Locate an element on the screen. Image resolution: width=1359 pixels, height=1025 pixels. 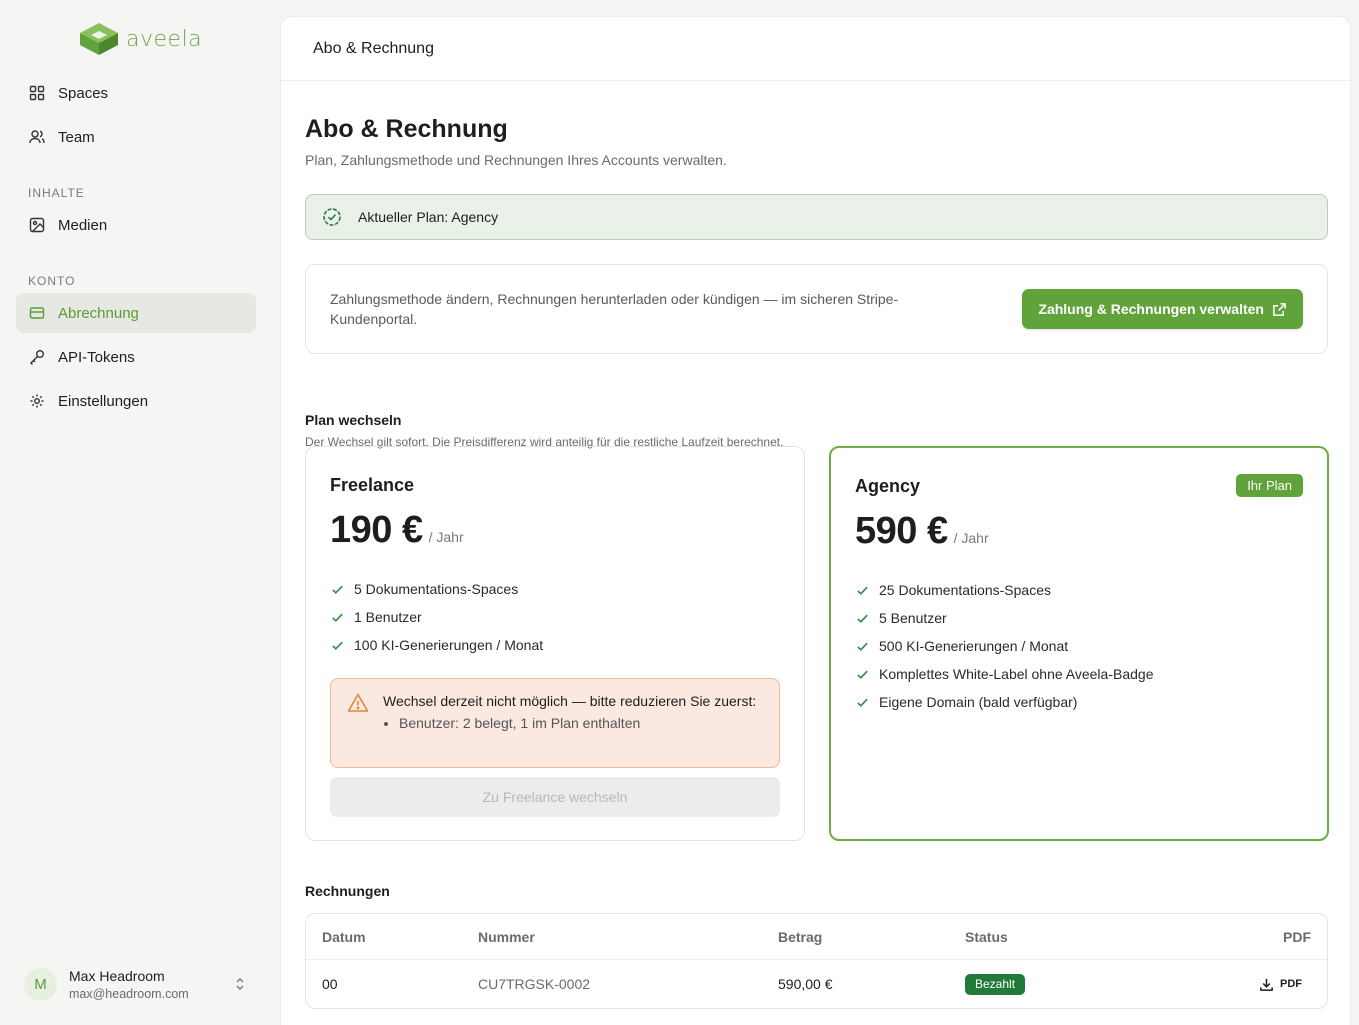
invoice-status-cell: Bezahlt is located at coordinates (995, 984).